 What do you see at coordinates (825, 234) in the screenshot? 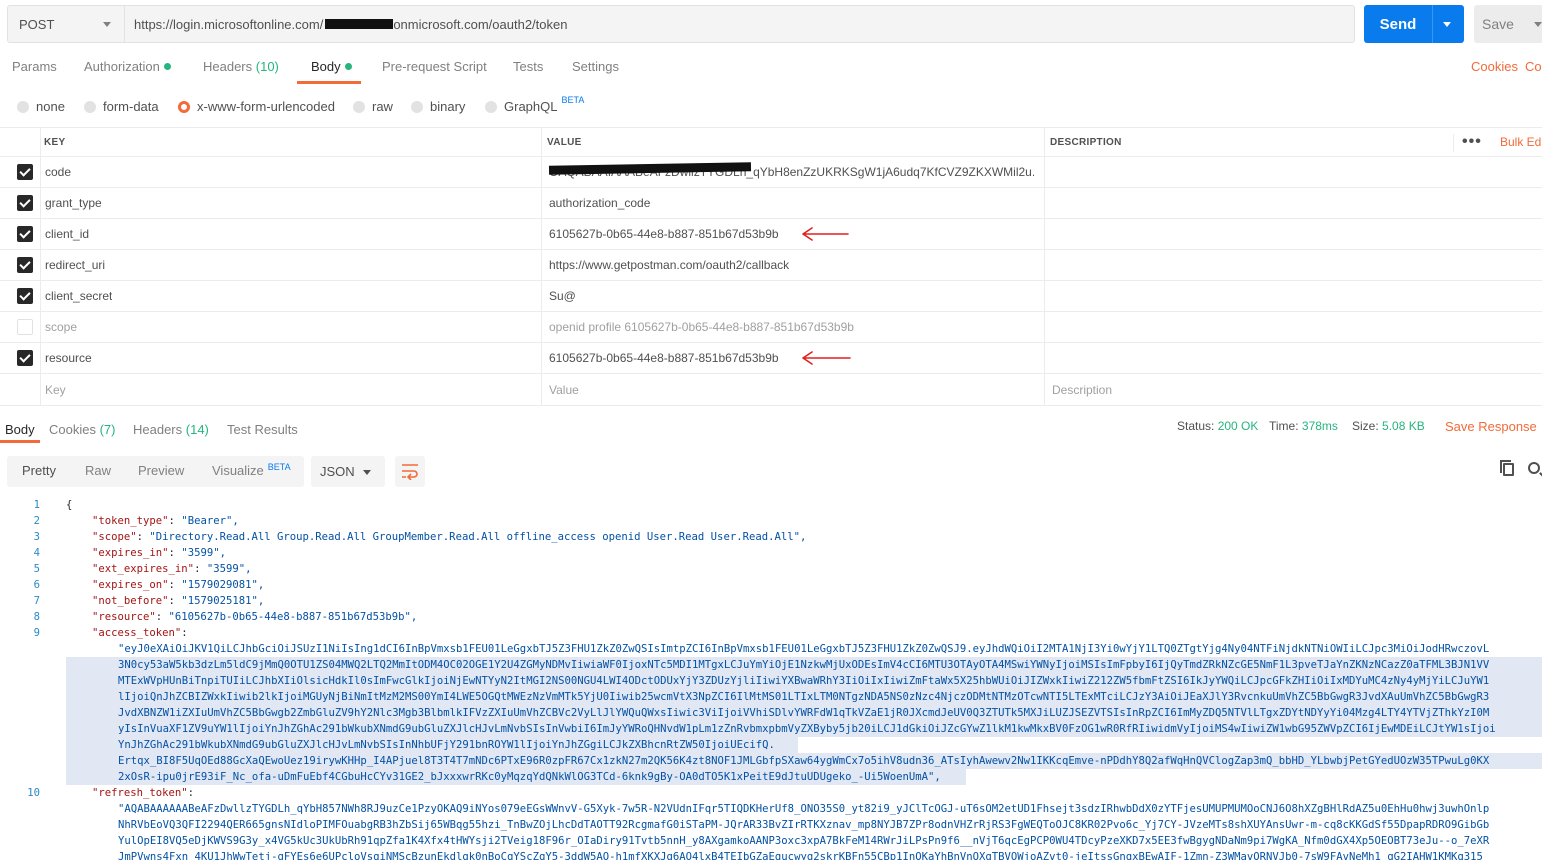
I see `red-arrow-annotation-icon` at bounding box center [825, 234].